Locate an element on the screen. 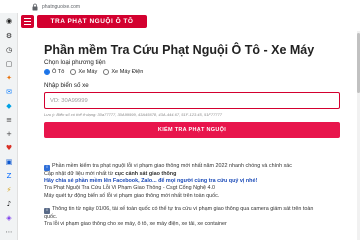  address-bar: phatnguoixe.com is located at coordinates (180, 6).